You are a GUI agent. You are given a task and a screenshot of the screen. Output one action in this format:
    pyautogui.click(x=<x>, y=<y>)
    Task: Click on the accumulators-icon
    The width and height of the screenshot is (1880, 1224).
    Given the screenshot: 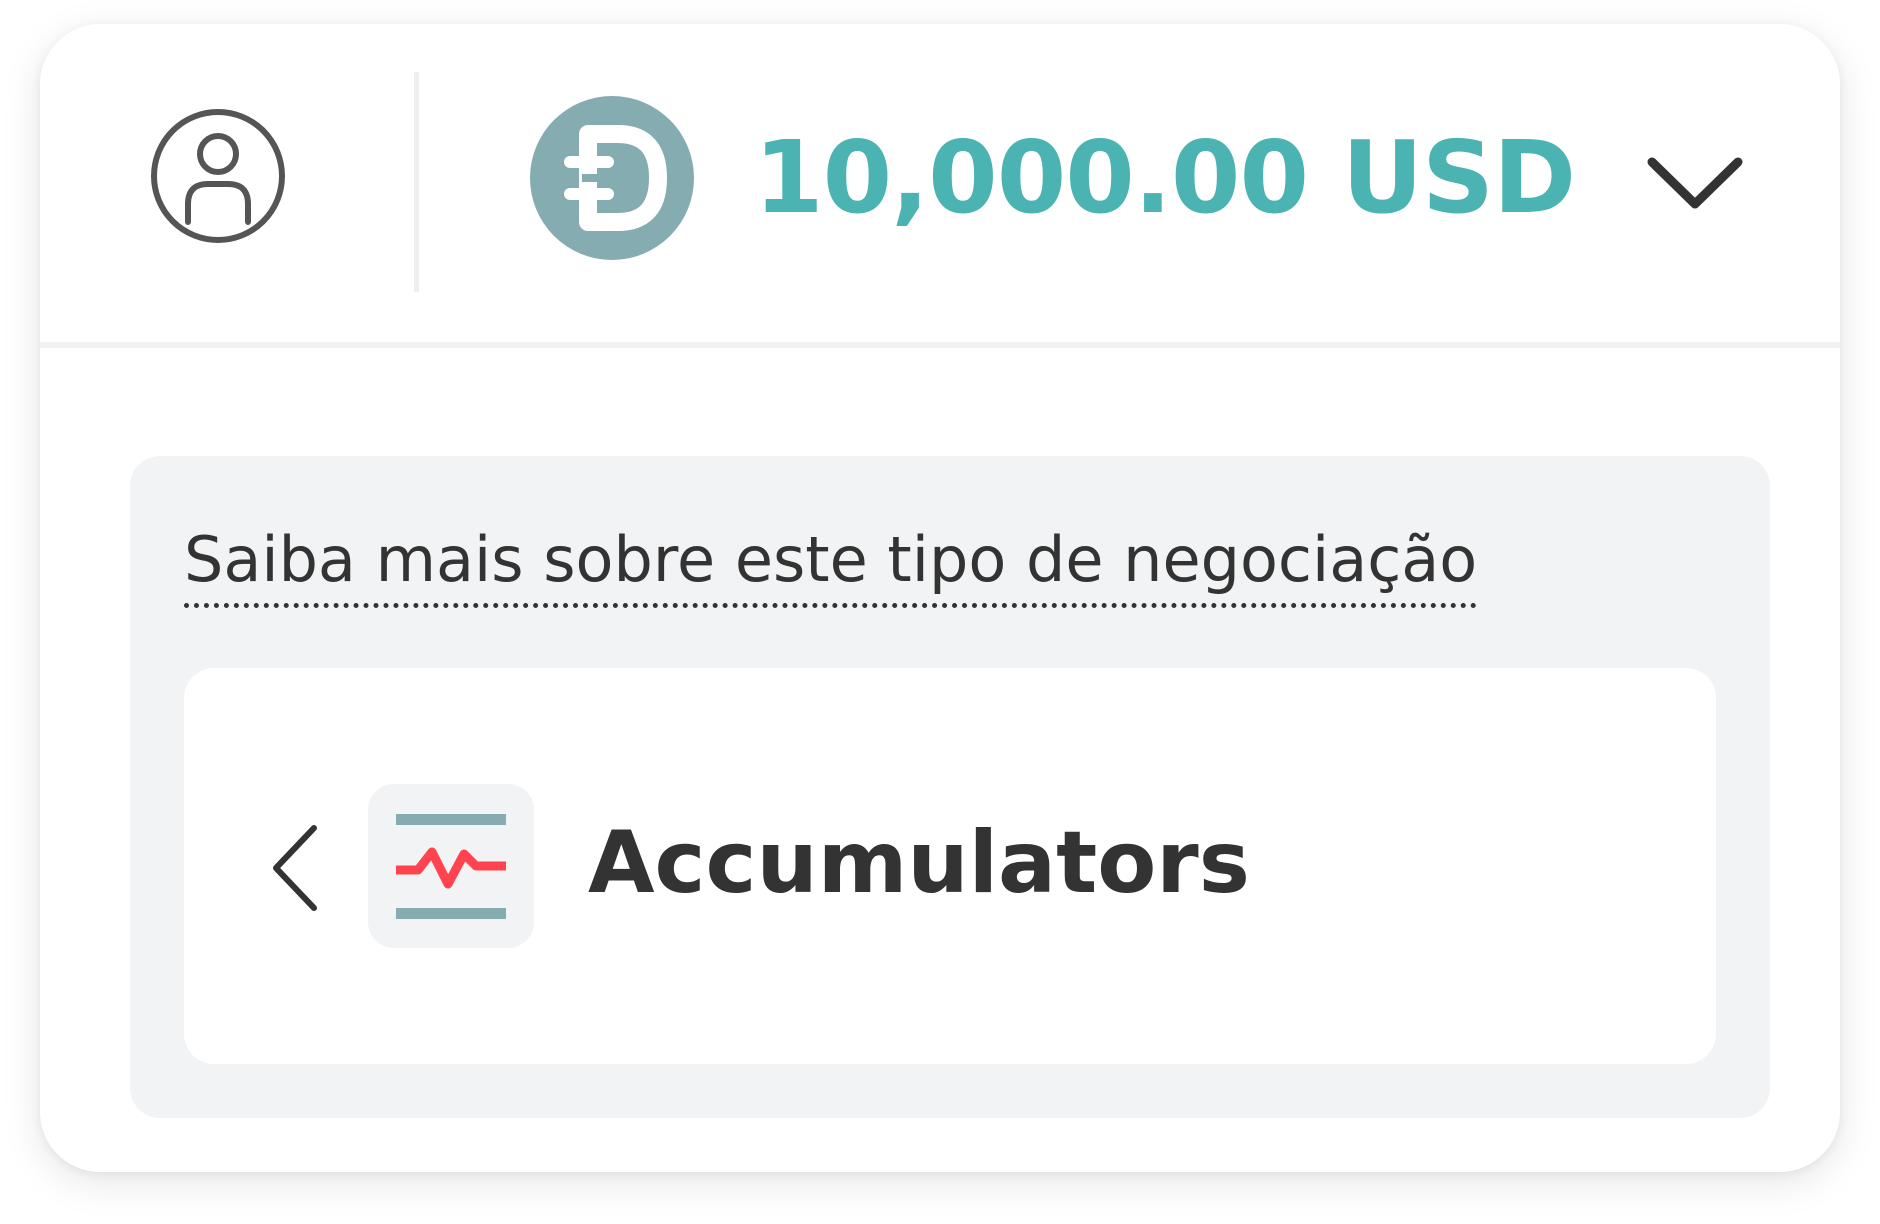 What is the action you would take?
    pyautogui.click(x=451, y=866)
    